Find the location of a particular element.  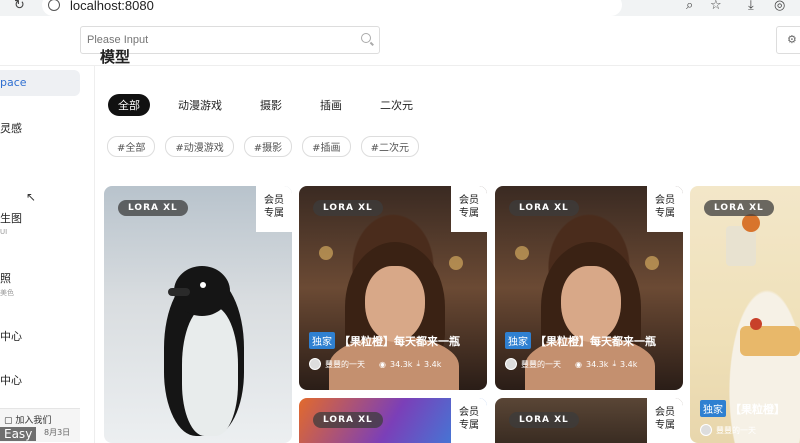

star-icon: ☆ is located at coordinates (716, 6).